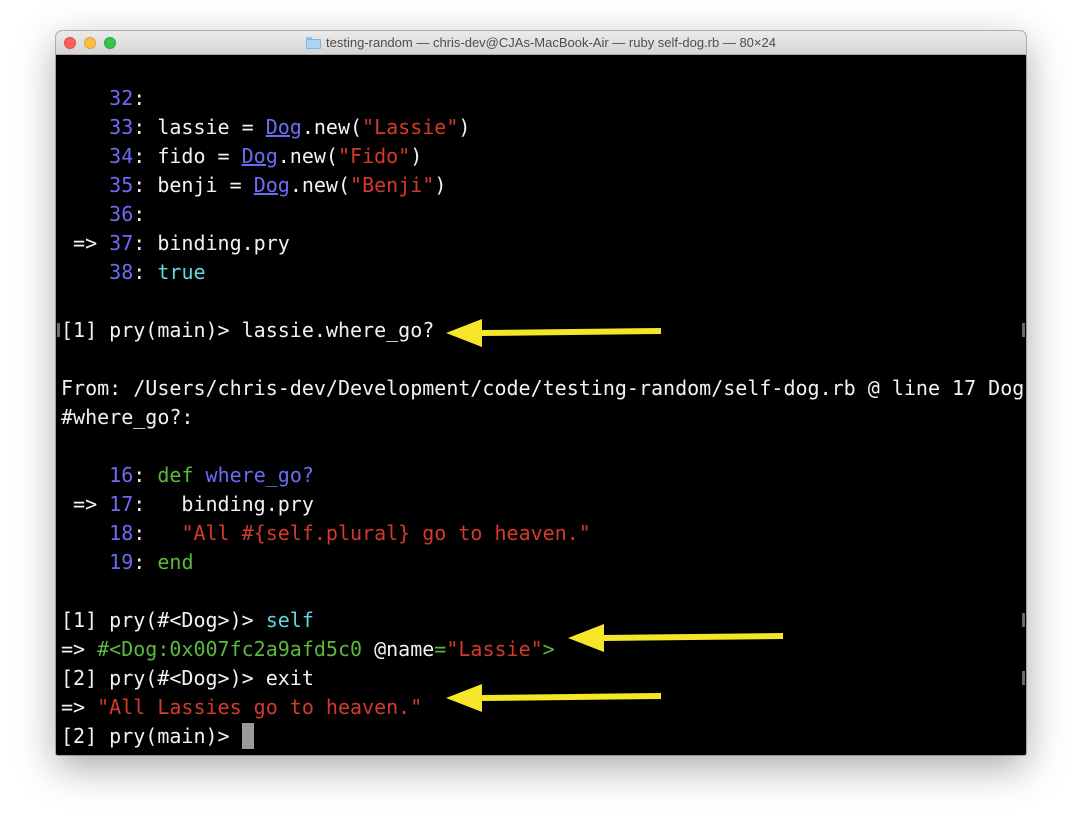  What do you see at coordinates (187, 504) in the screenshot?
I see `code-line-17-current: => 17: binding.pry` at bounding box center [187, 504].